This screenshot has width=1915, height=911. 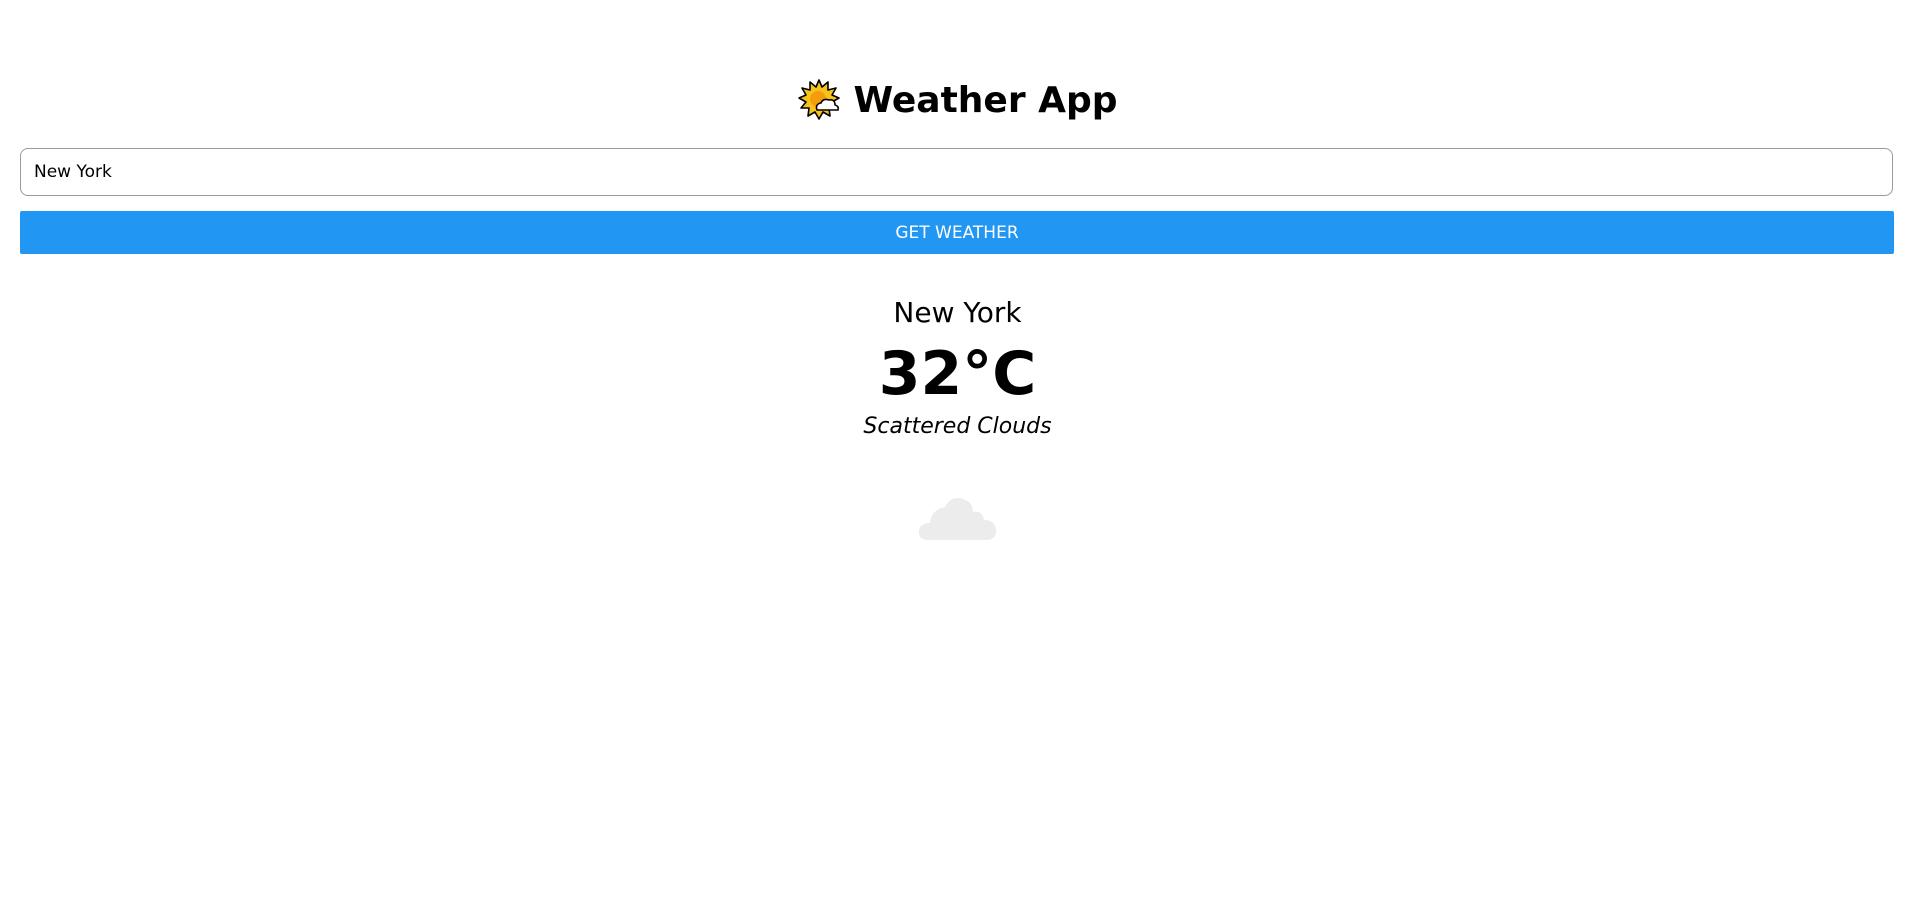 What do you see at coordinates (957, 374) in the screenshot?
I see `temperature-value: 32°C` at bounding box center [957, 374].